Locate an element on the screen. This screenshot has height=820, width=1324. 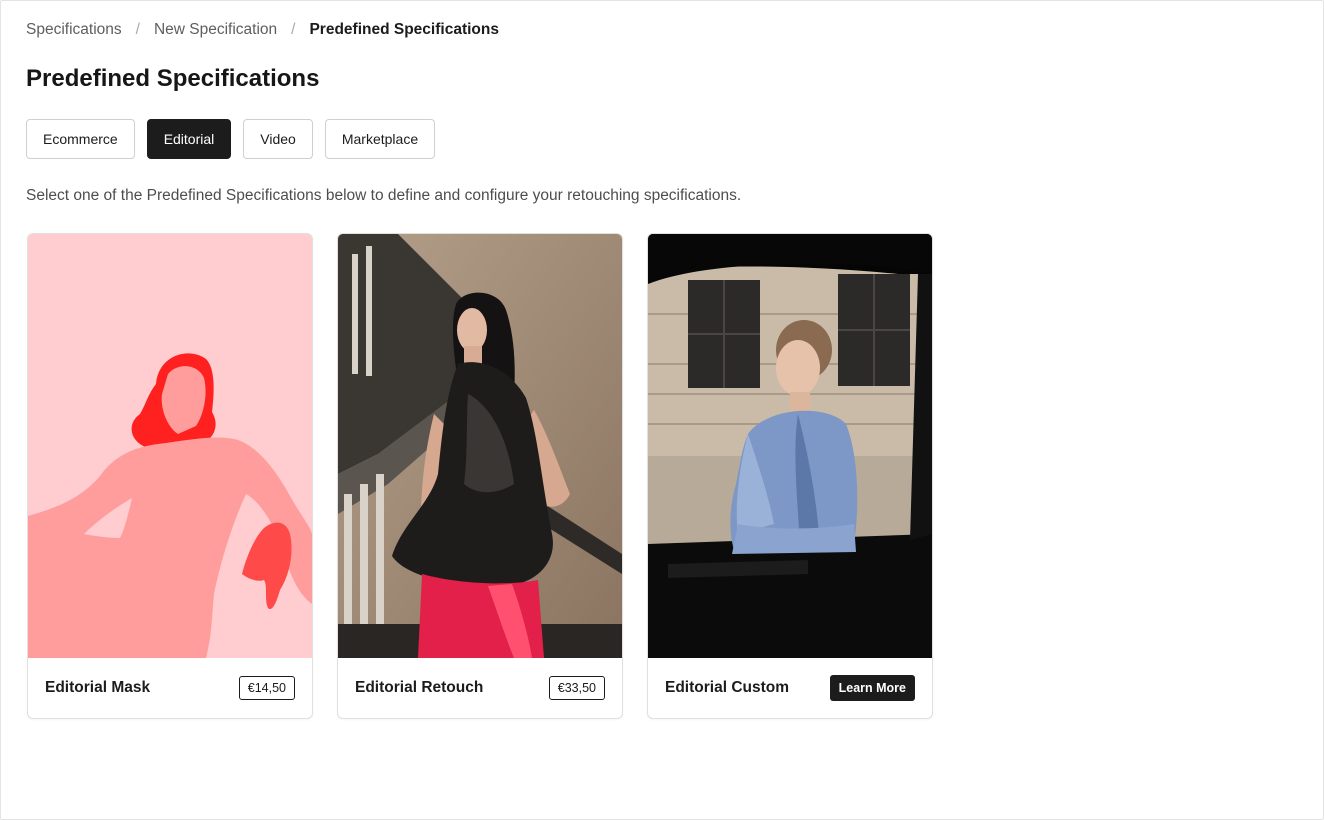
editorial-mask-image is located at coordinates (170, 446).